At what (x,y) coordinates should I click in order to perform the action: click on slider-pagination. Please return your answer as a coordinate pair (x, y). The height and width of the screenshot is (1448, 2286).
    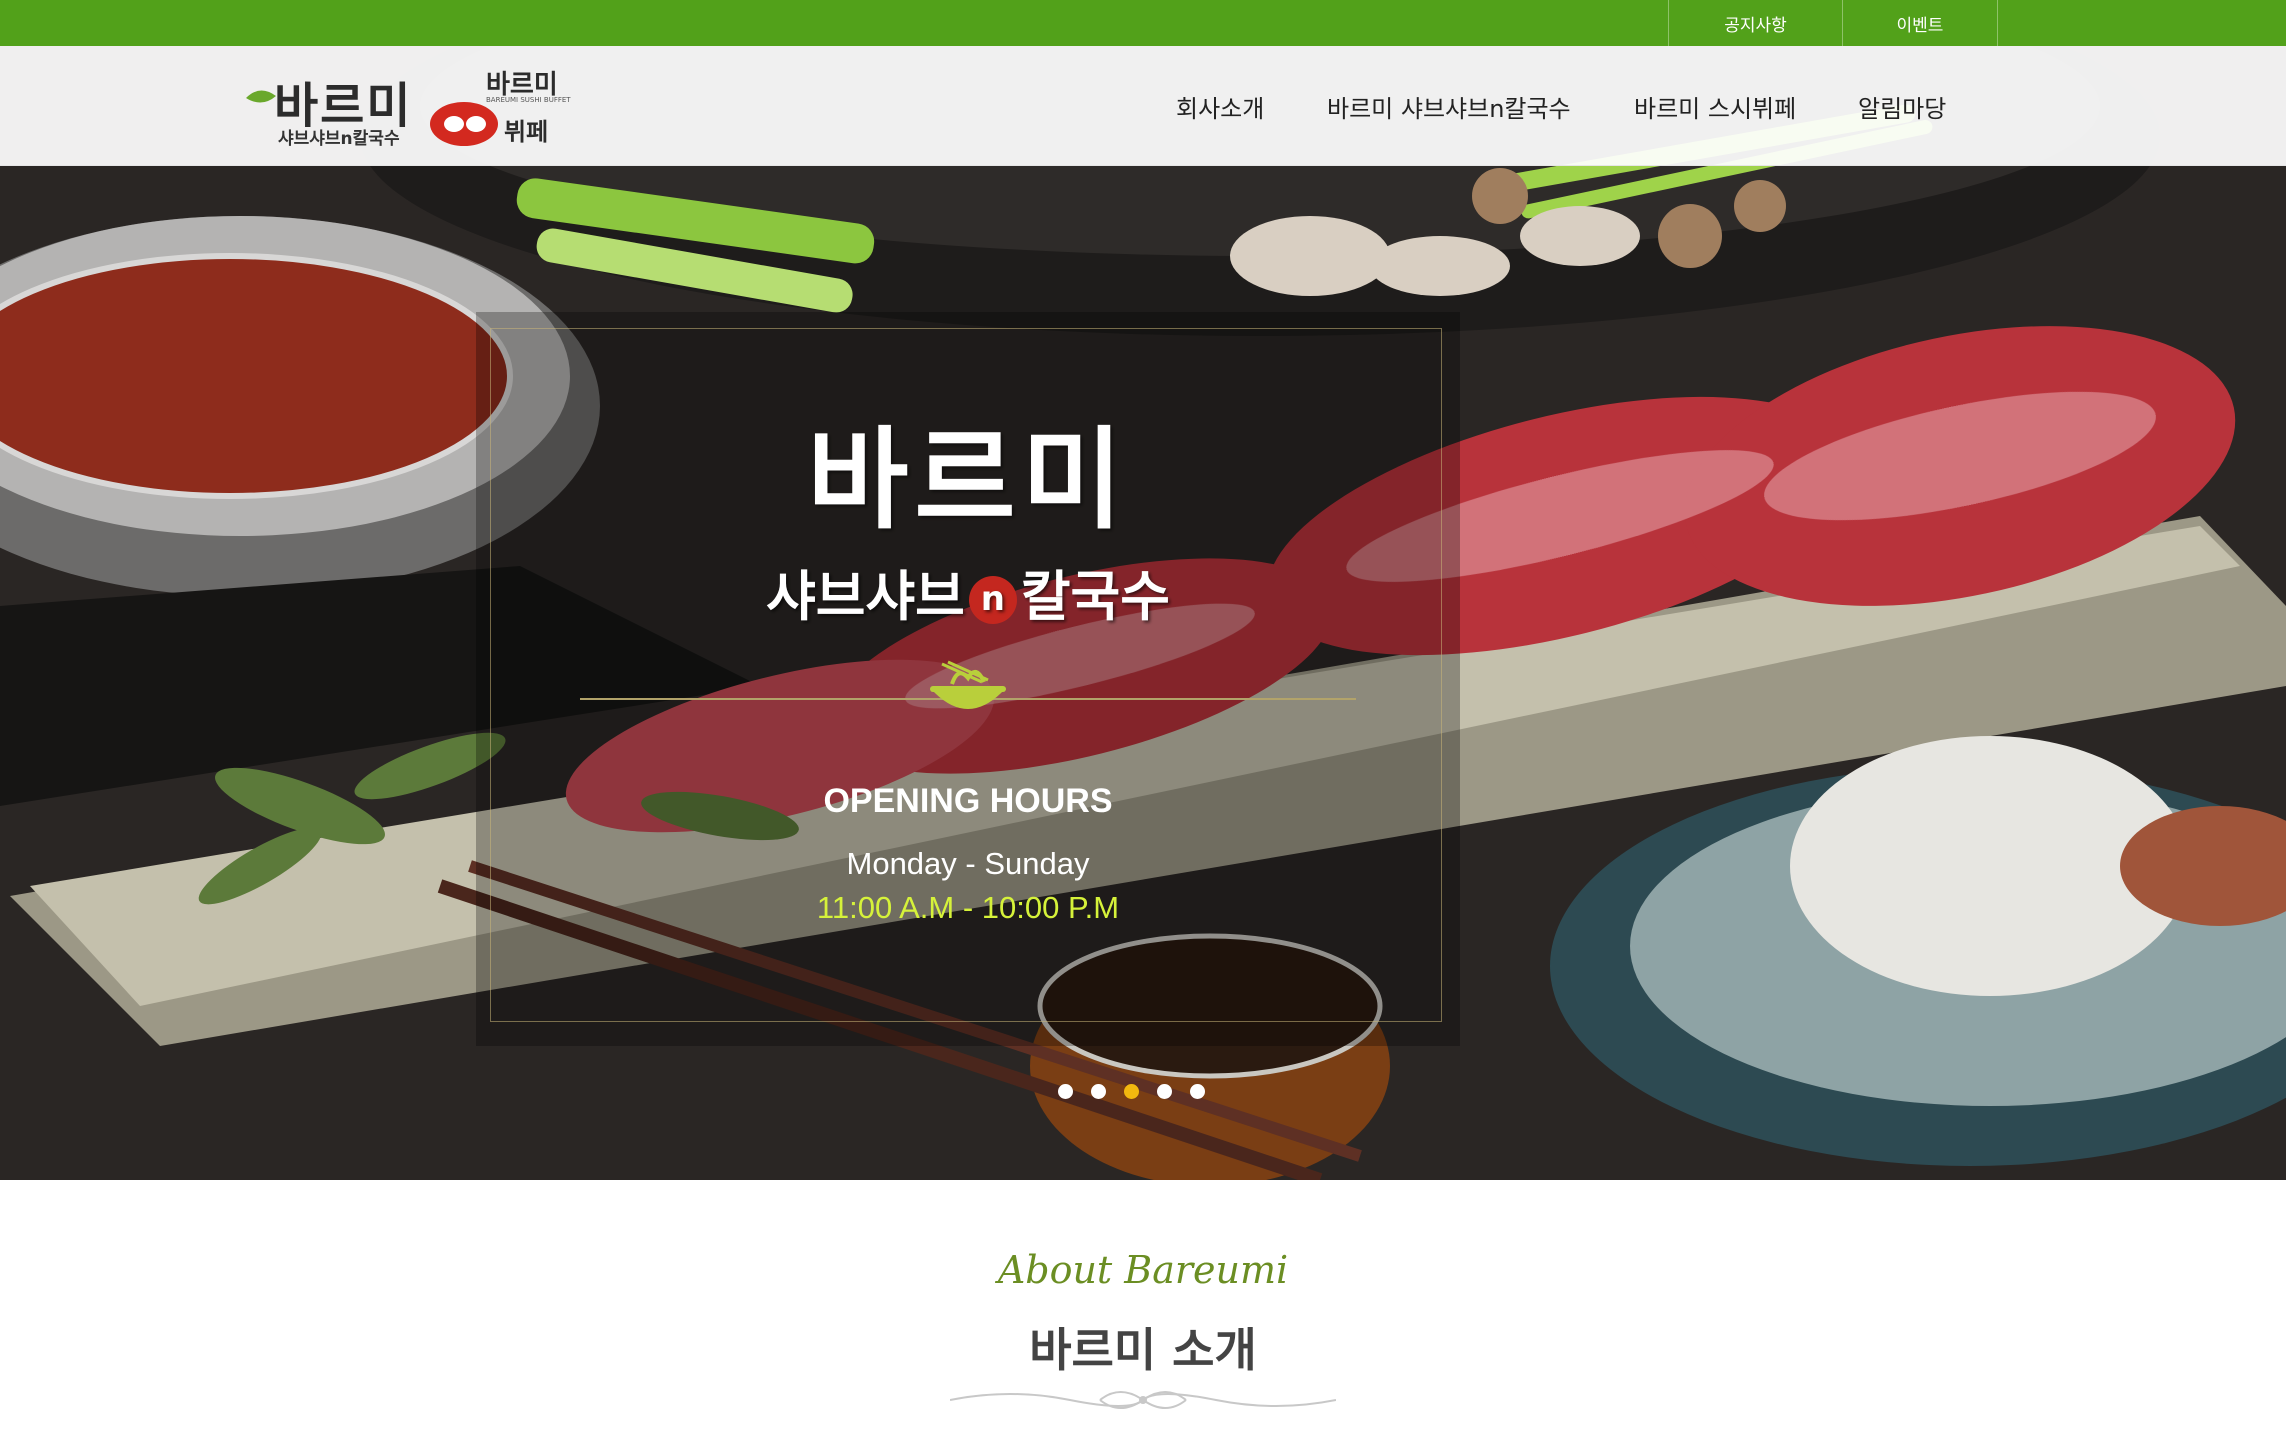
    Looking at the image, I should click on (1131, 1091).